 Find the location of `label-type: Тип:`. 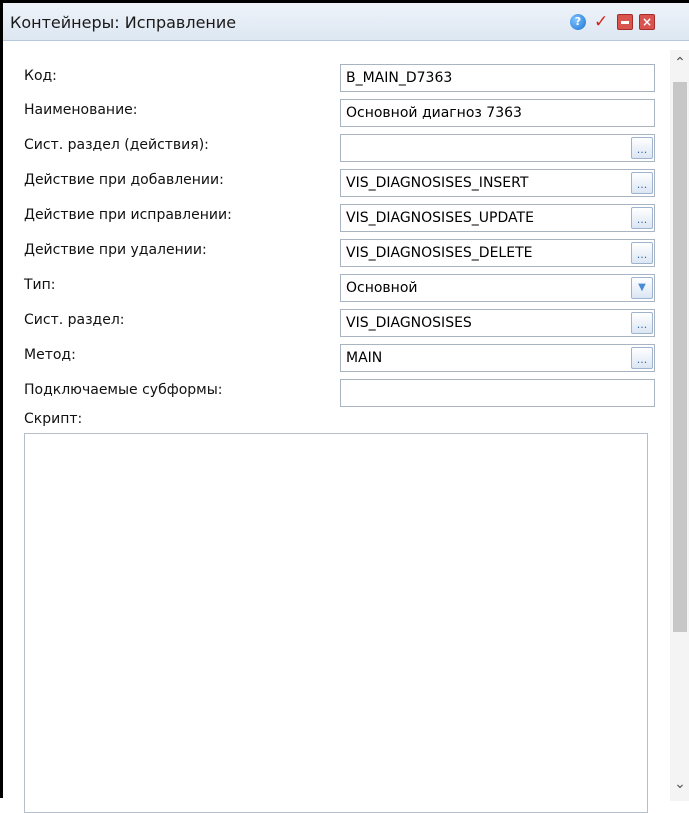

label-type: Тип: is located at coordinates (40, 285).